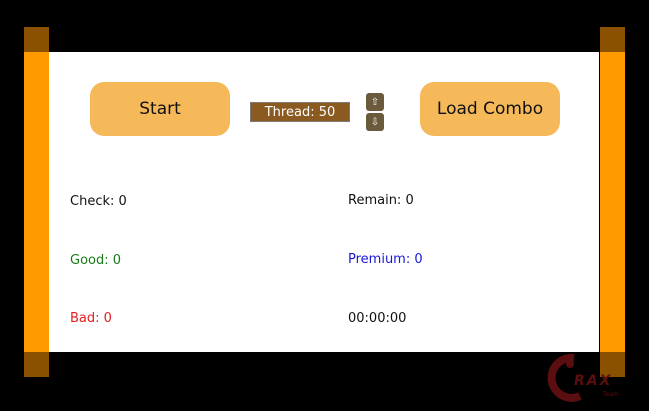 The height and width of the screenshot is (411, 649). I want to click on left-frame-rail, so click(36, 202).